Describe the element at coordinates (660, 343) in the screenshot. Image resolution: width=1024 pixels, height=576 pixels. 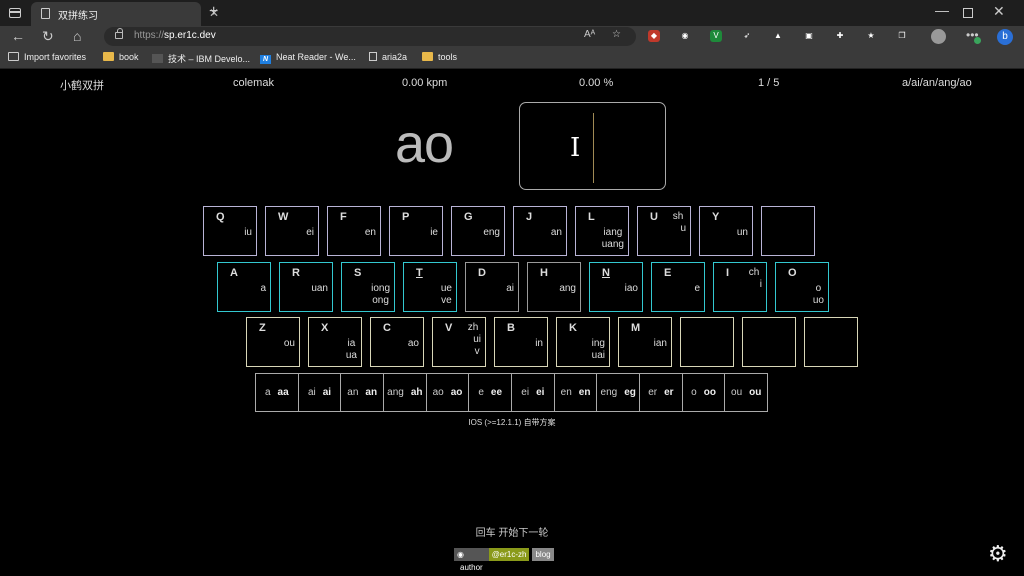
I see `key-final: ian` at that location.